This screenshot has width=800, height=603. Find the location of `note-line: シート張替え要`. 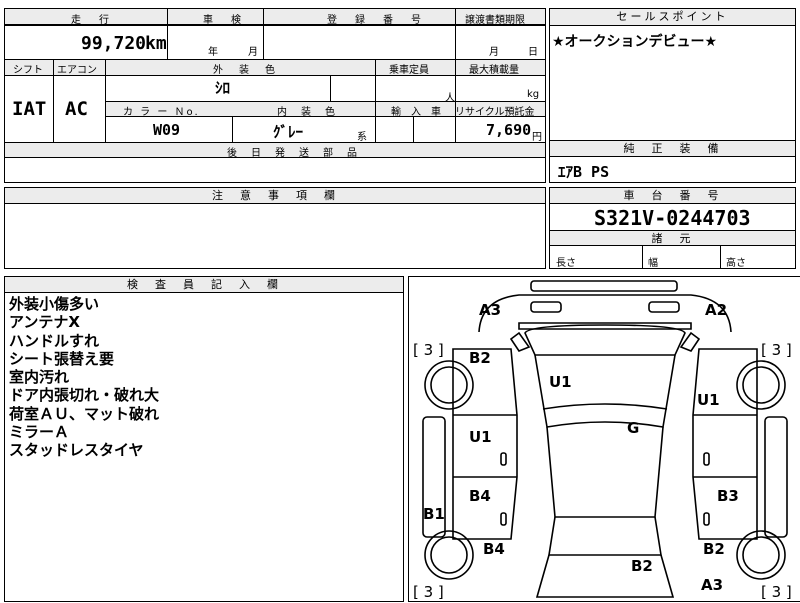

note-line: シート張替え要 is located at coordinates (62, 358).